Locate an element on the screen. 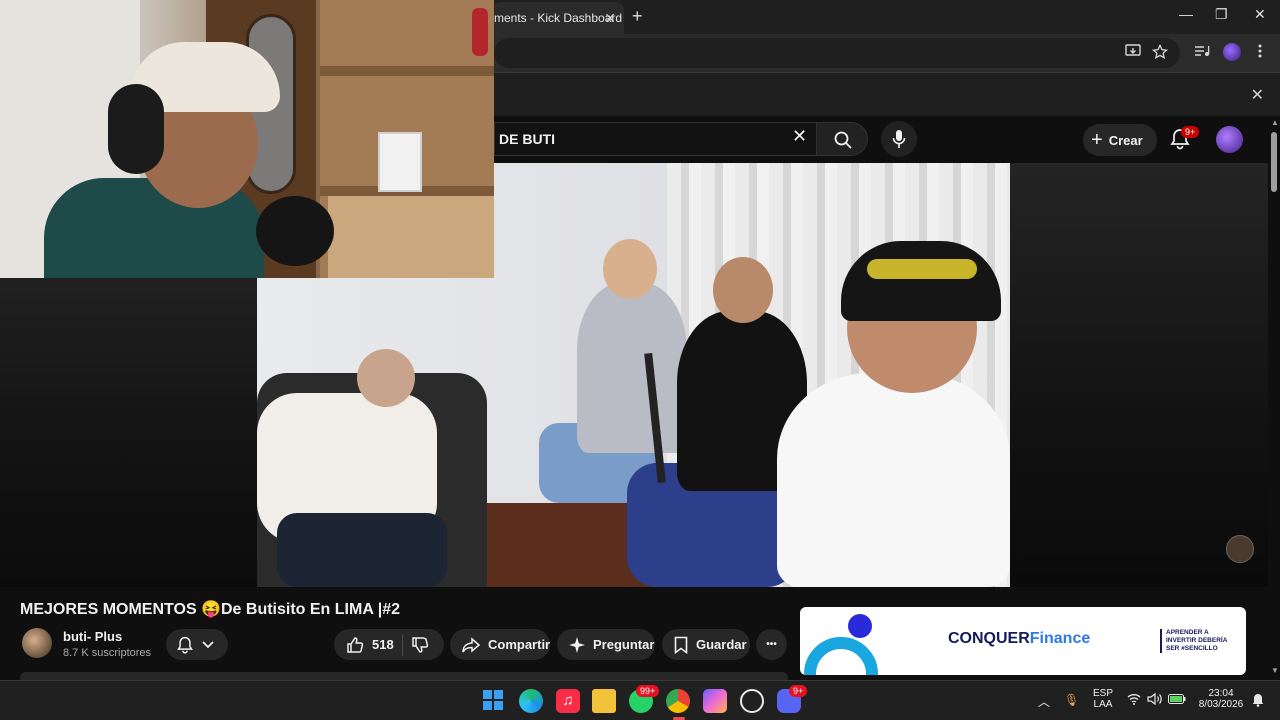  chevron-down-icon is located at coordinates (208, 644).